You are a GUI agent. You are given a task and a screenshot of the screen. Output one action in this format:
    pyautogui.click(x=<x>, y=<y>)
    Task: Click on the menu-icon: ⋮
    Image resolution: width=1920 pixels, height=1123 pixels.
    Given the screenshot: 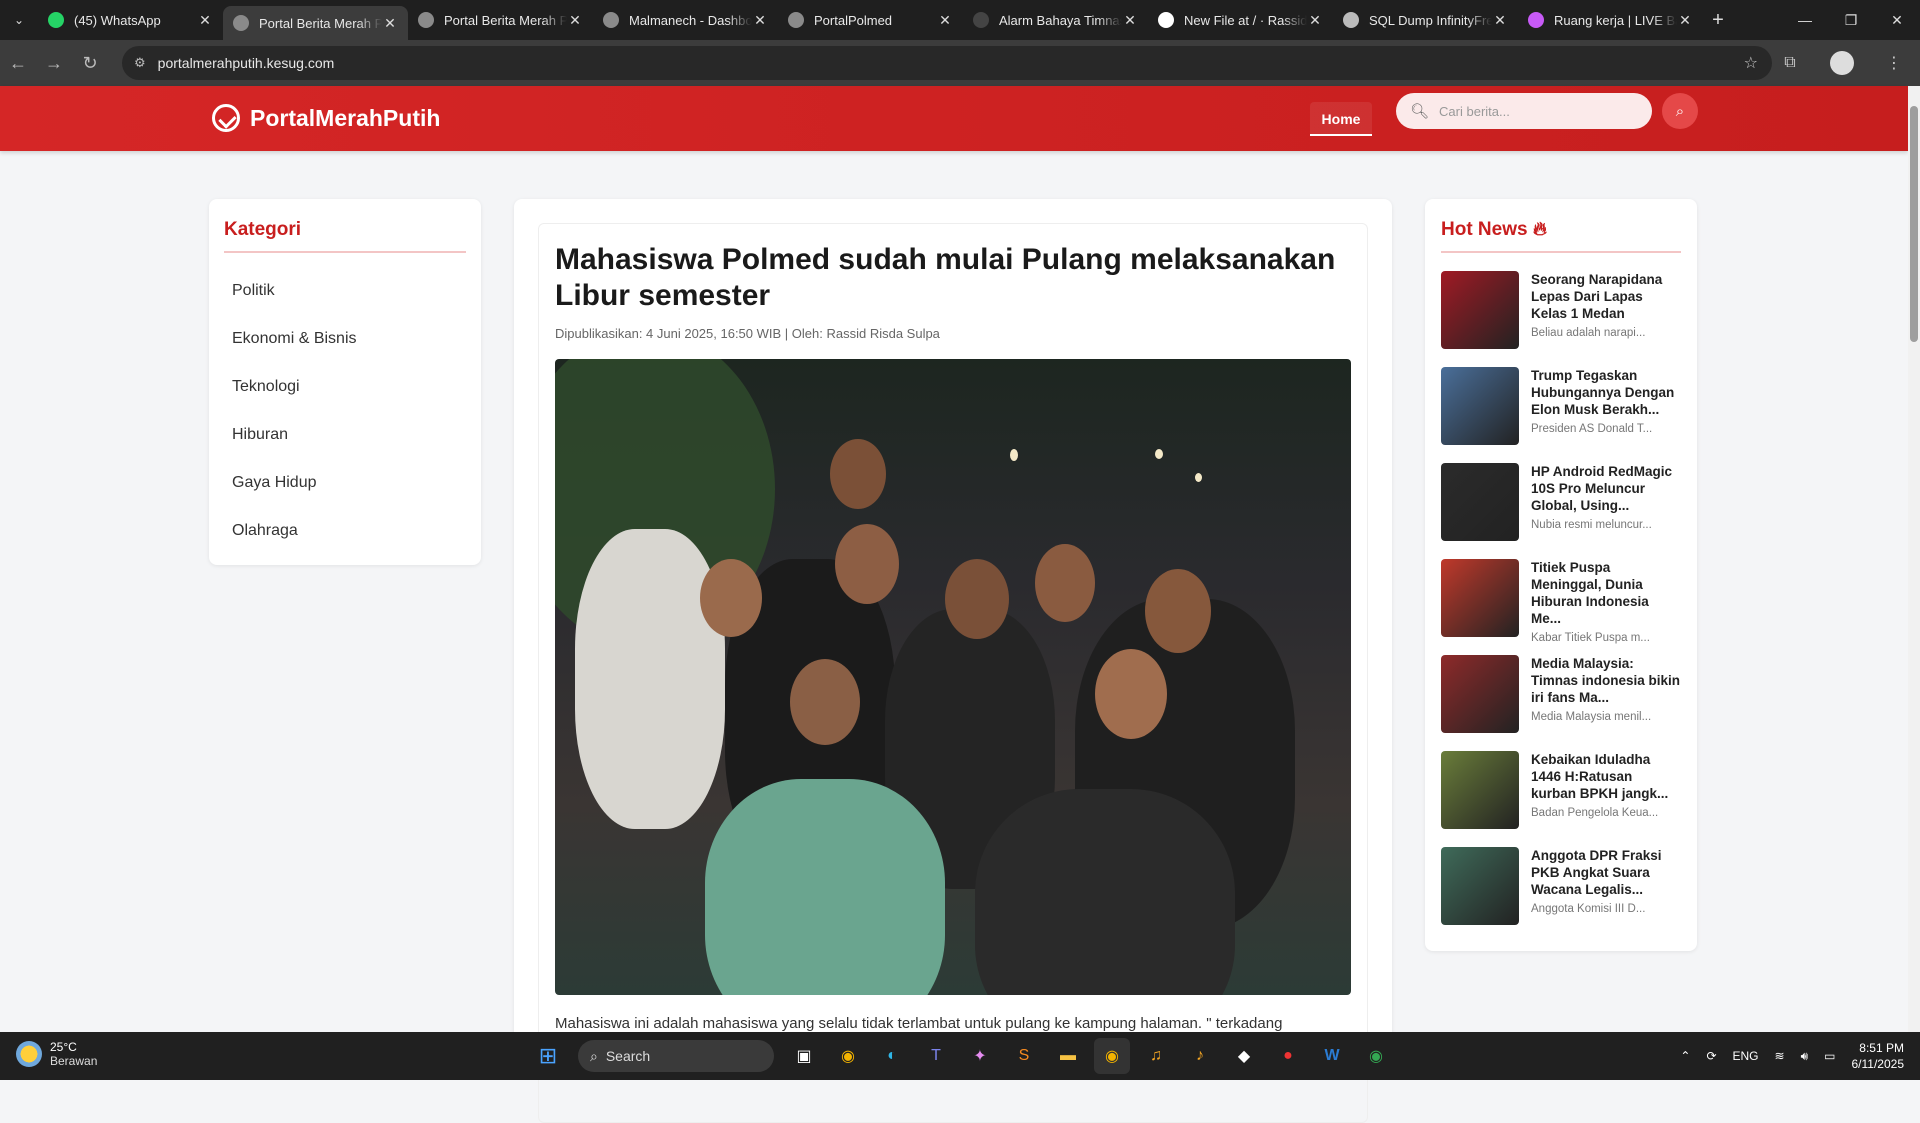 What is the action you would take?
    pyautogui.click(x=1894, y=63)
    